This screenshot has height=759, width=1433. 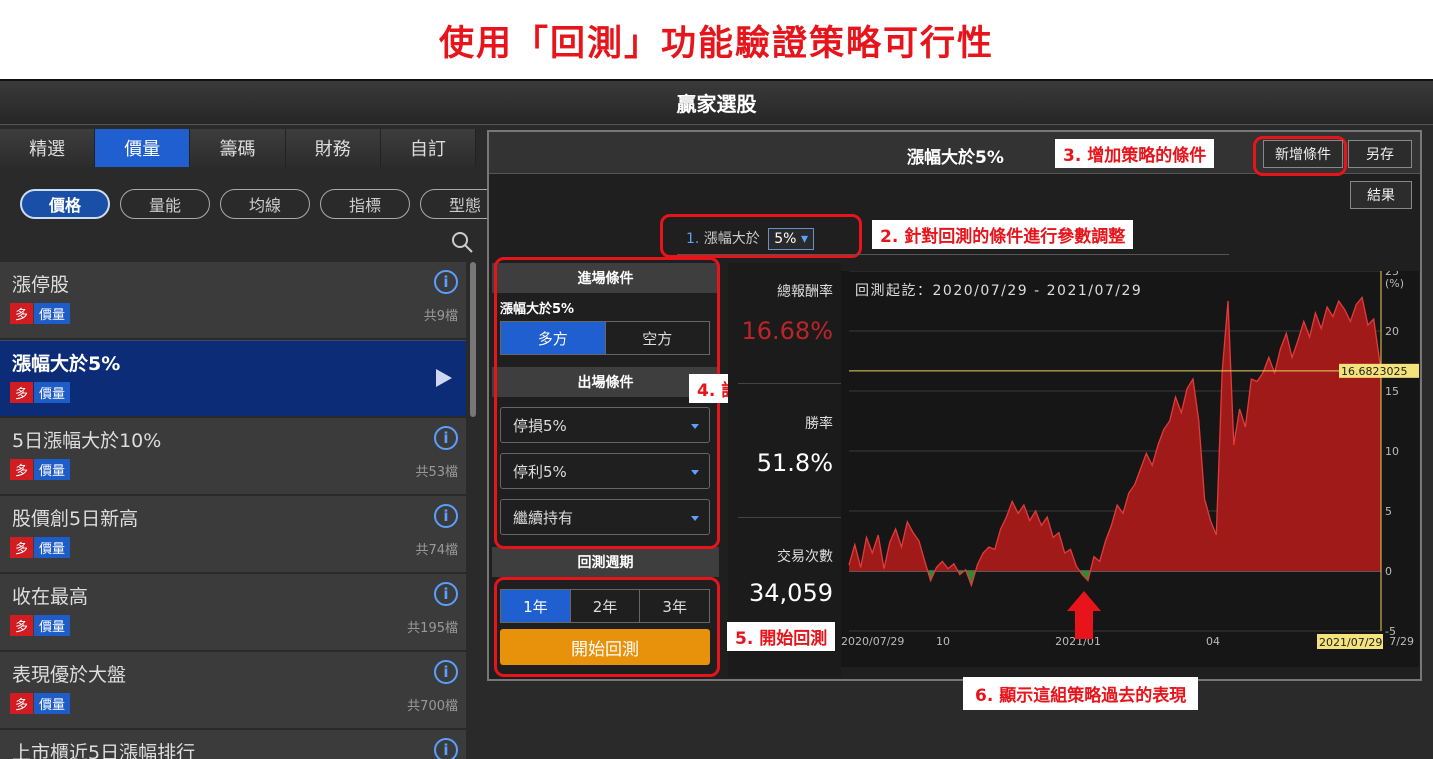 What do you see at coordinates (104, 750) in the screenshot?
I see `list-item-title: 上市櫃近5日漲幅排行` at bounding box center [104, 750].